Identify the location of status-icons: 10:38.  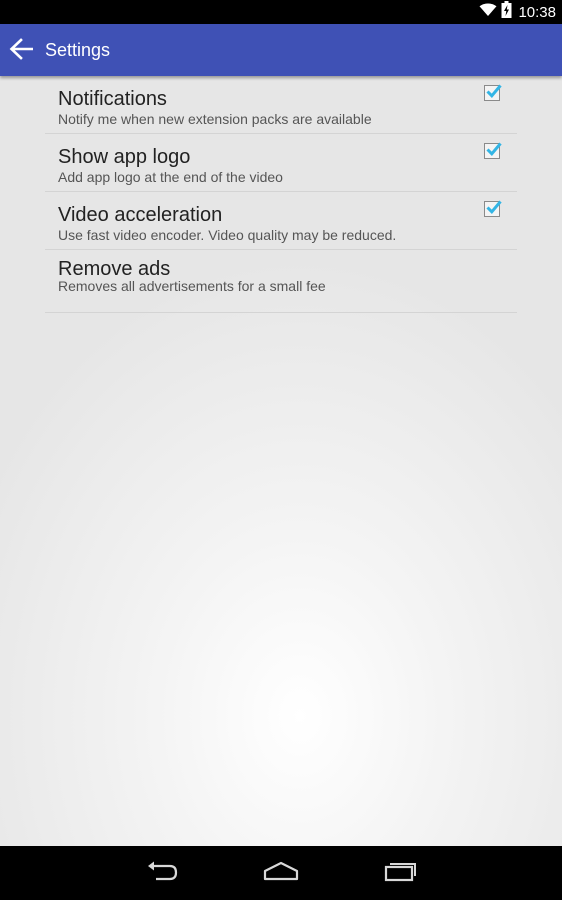
(517, 12).